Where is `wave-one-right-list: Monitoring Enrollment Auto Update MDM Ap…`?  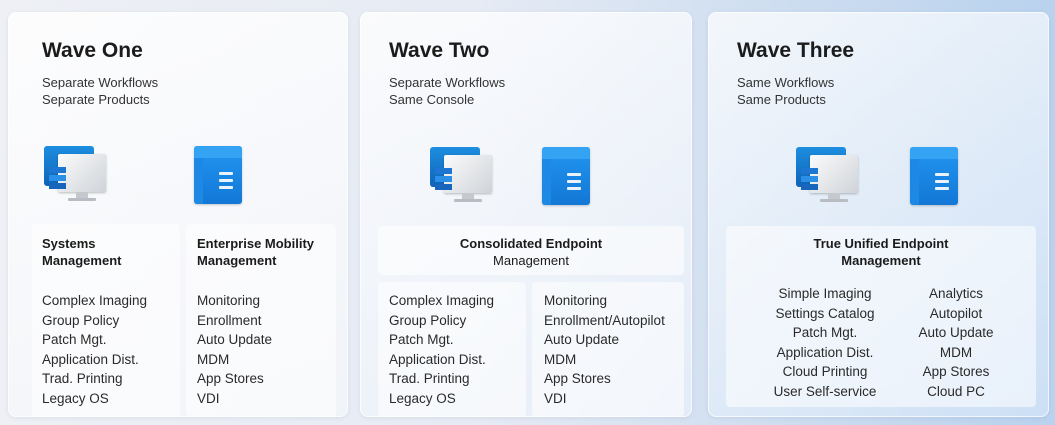
wave-one-right-list: Monitoring Enrollment Auto Update MDM Ap… is located at coordinates (234, 350).